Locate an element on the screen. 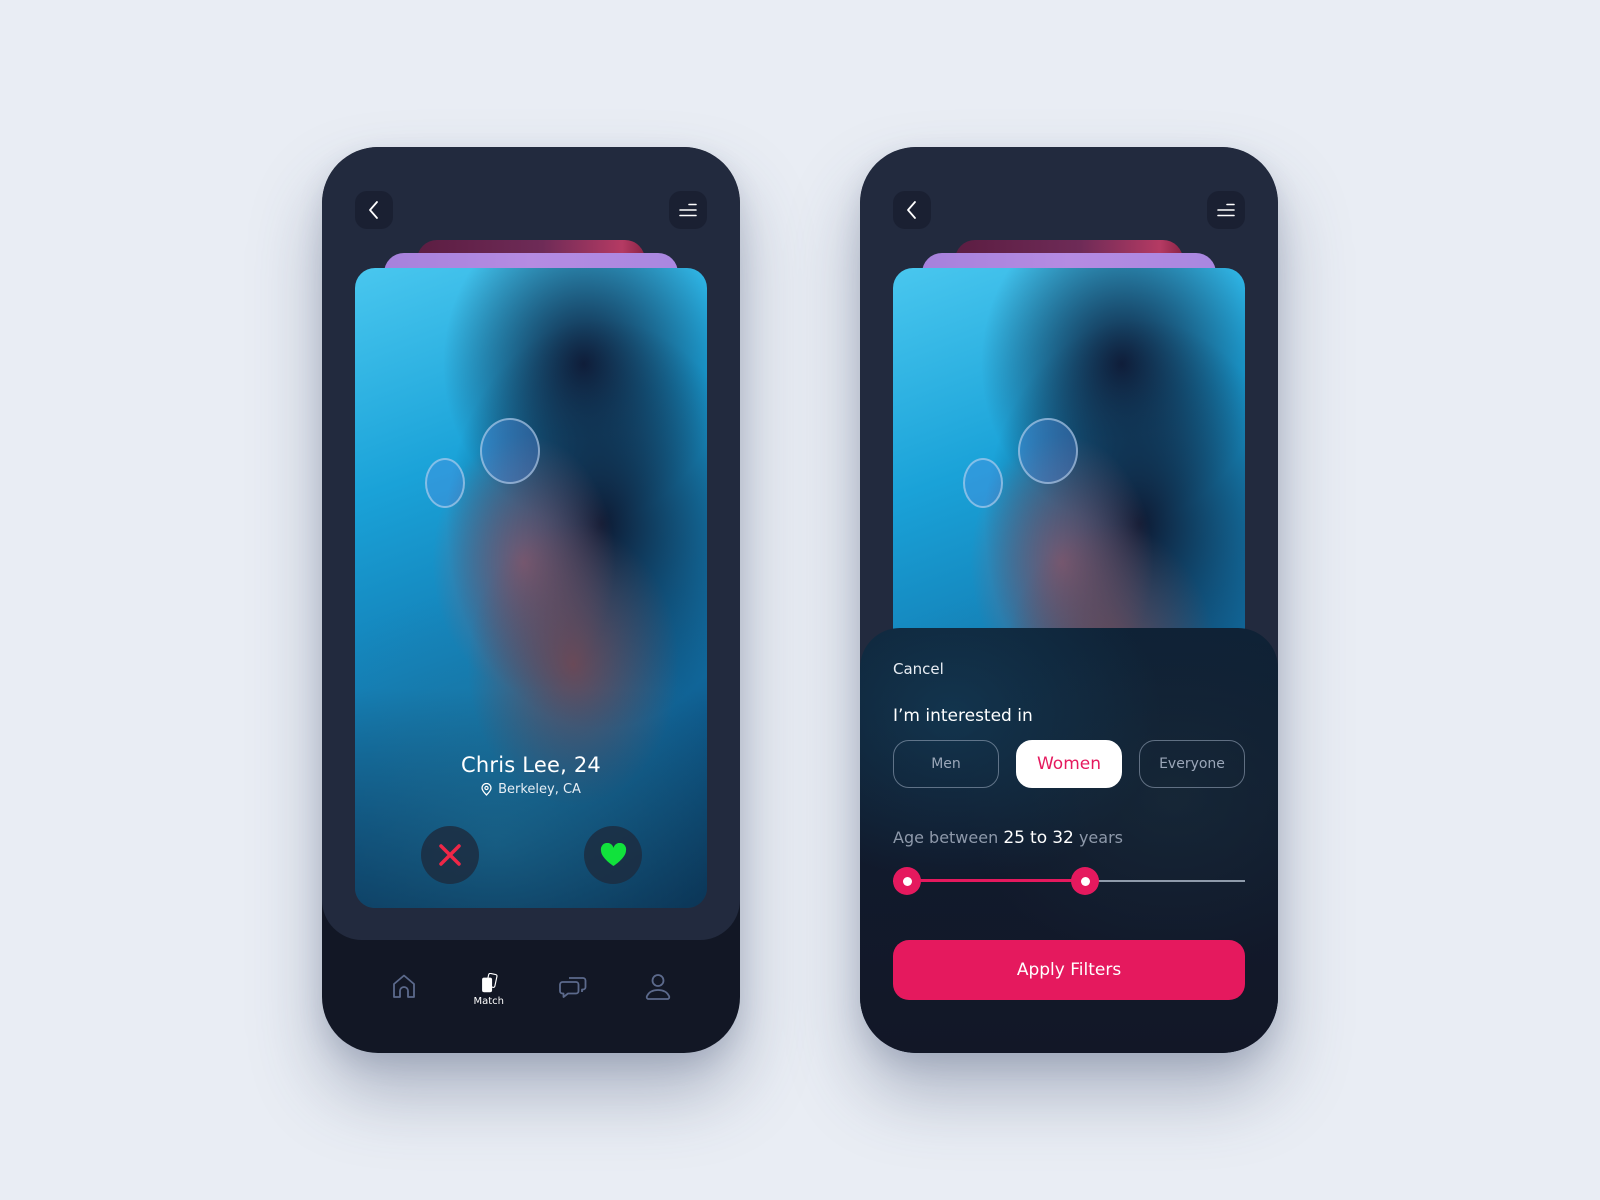  location-text: Berkeley, CA is located at coordinates (539, 789).